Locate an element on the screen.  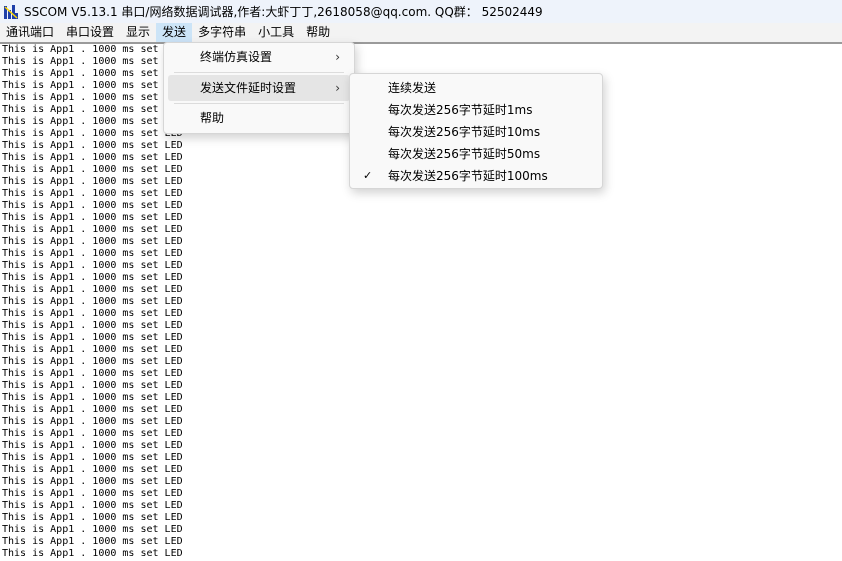
submenu-item-delay-50ms: 每次发送256字节延时50ms is located at coordinates (476, 154).